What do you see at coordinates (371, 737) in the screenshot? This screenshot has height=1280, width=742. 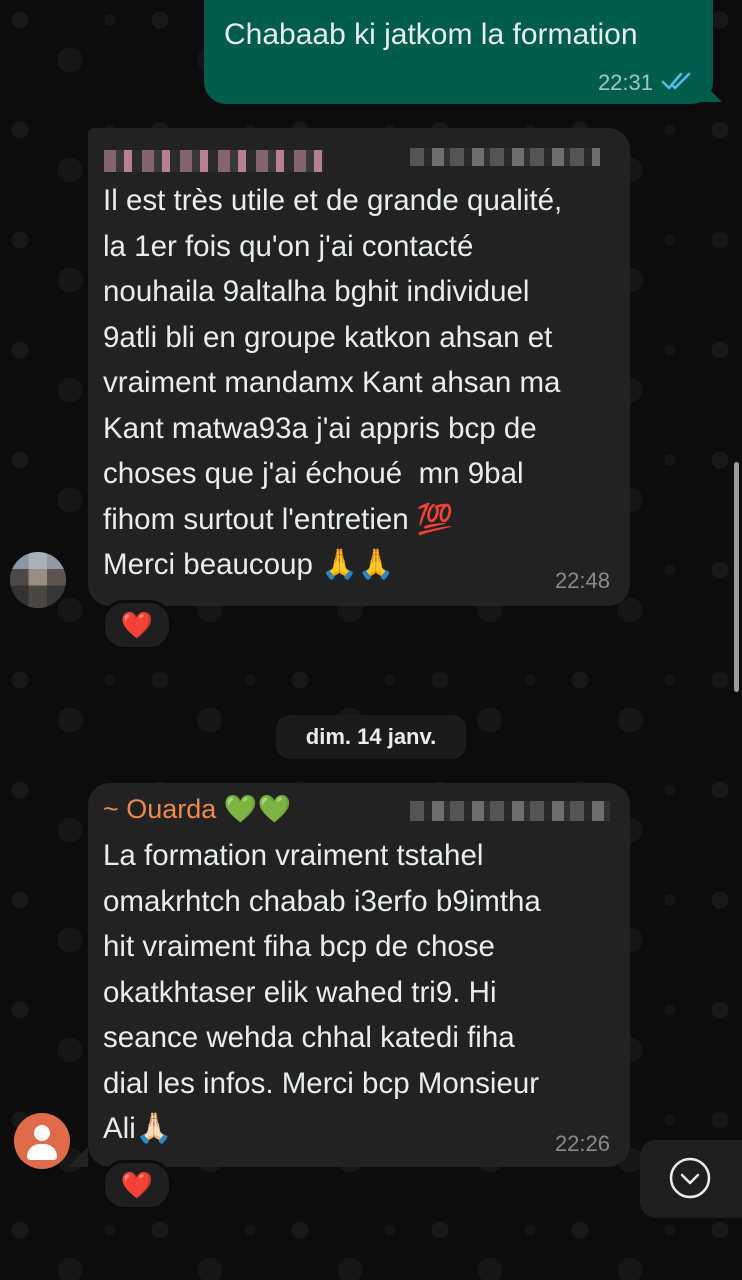 I see `date-separator: dim. 14 janv.` at bounding box center [371, 737].